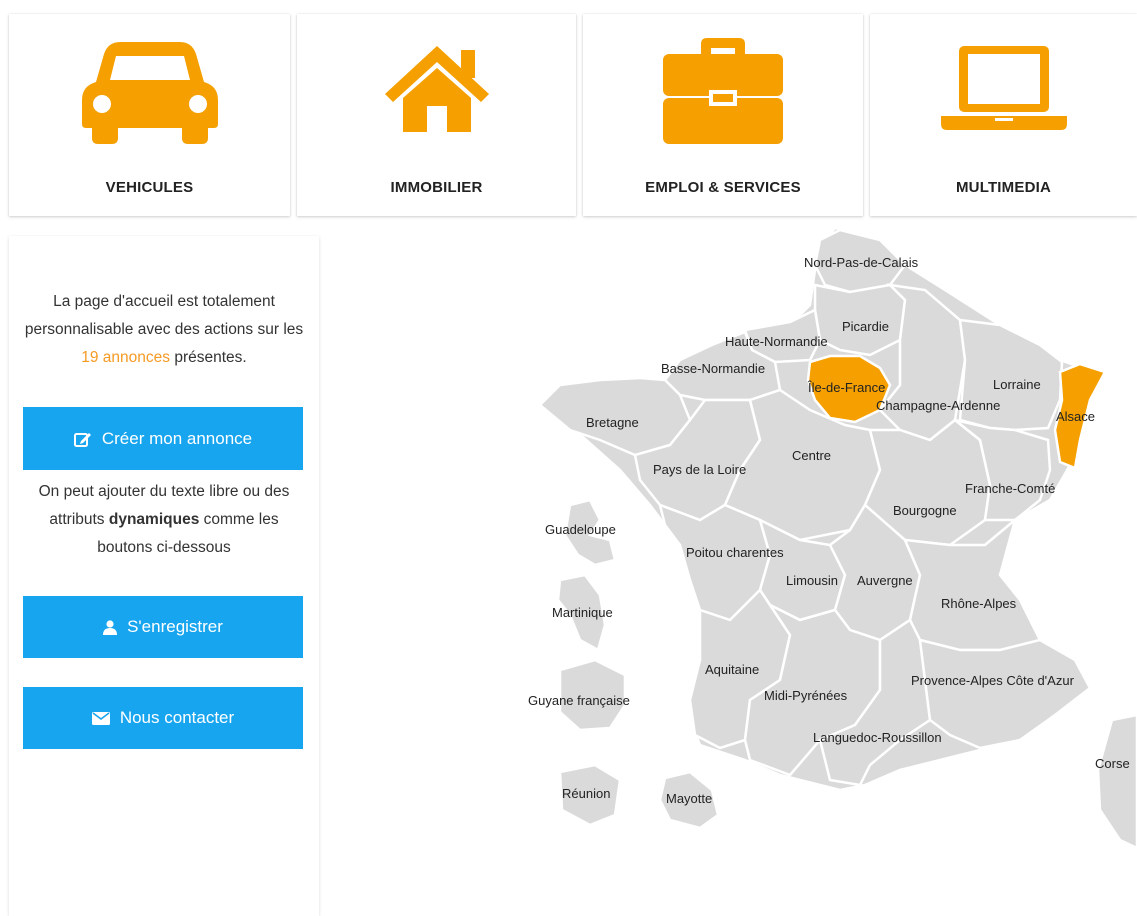 The width and height of the screenshot is (1137, 916). What do you see at coordinates (149, 93) in the screenshot?
I see `car-icon` at bounding box center [149, 93].